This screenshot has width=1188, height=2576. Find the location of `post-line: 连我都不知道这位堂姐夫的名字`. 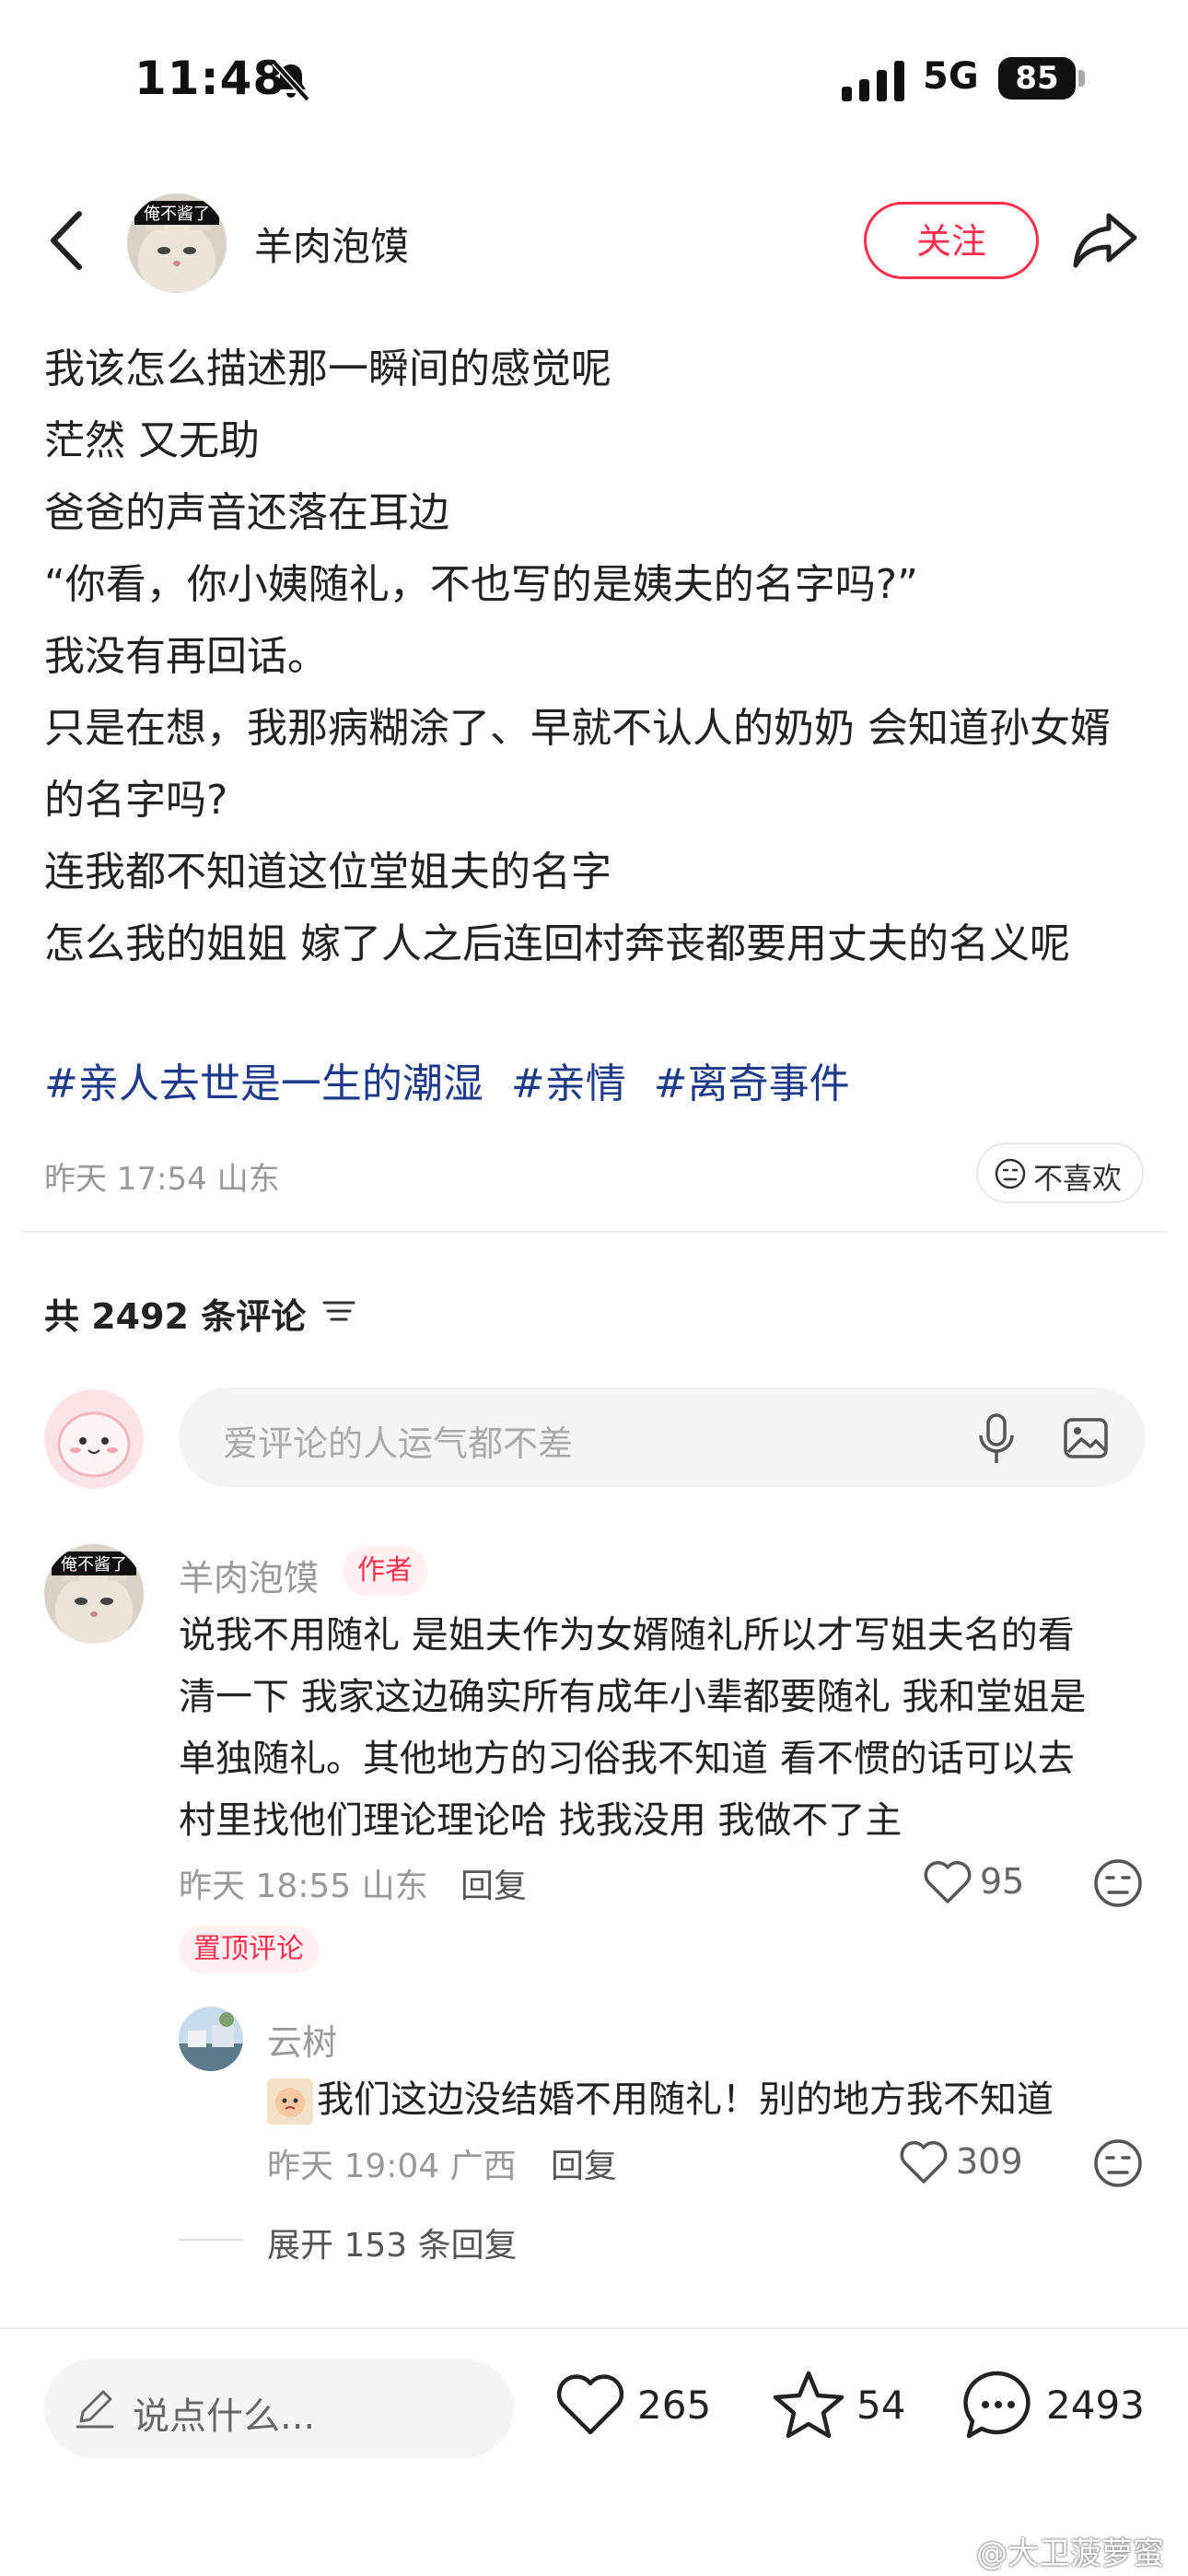

post-line: 连我都不知道这位堂姐夫的名字 is located at coordinates (327, 872).